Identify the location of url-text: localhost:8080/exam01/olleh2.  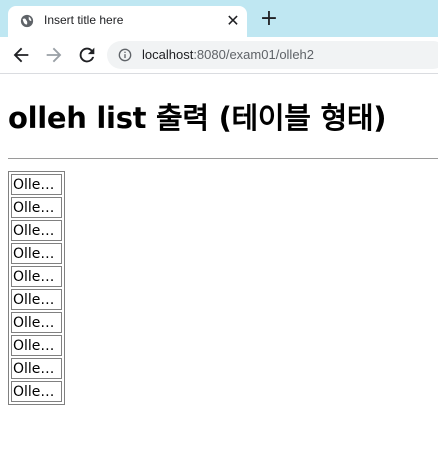
(228, 54).